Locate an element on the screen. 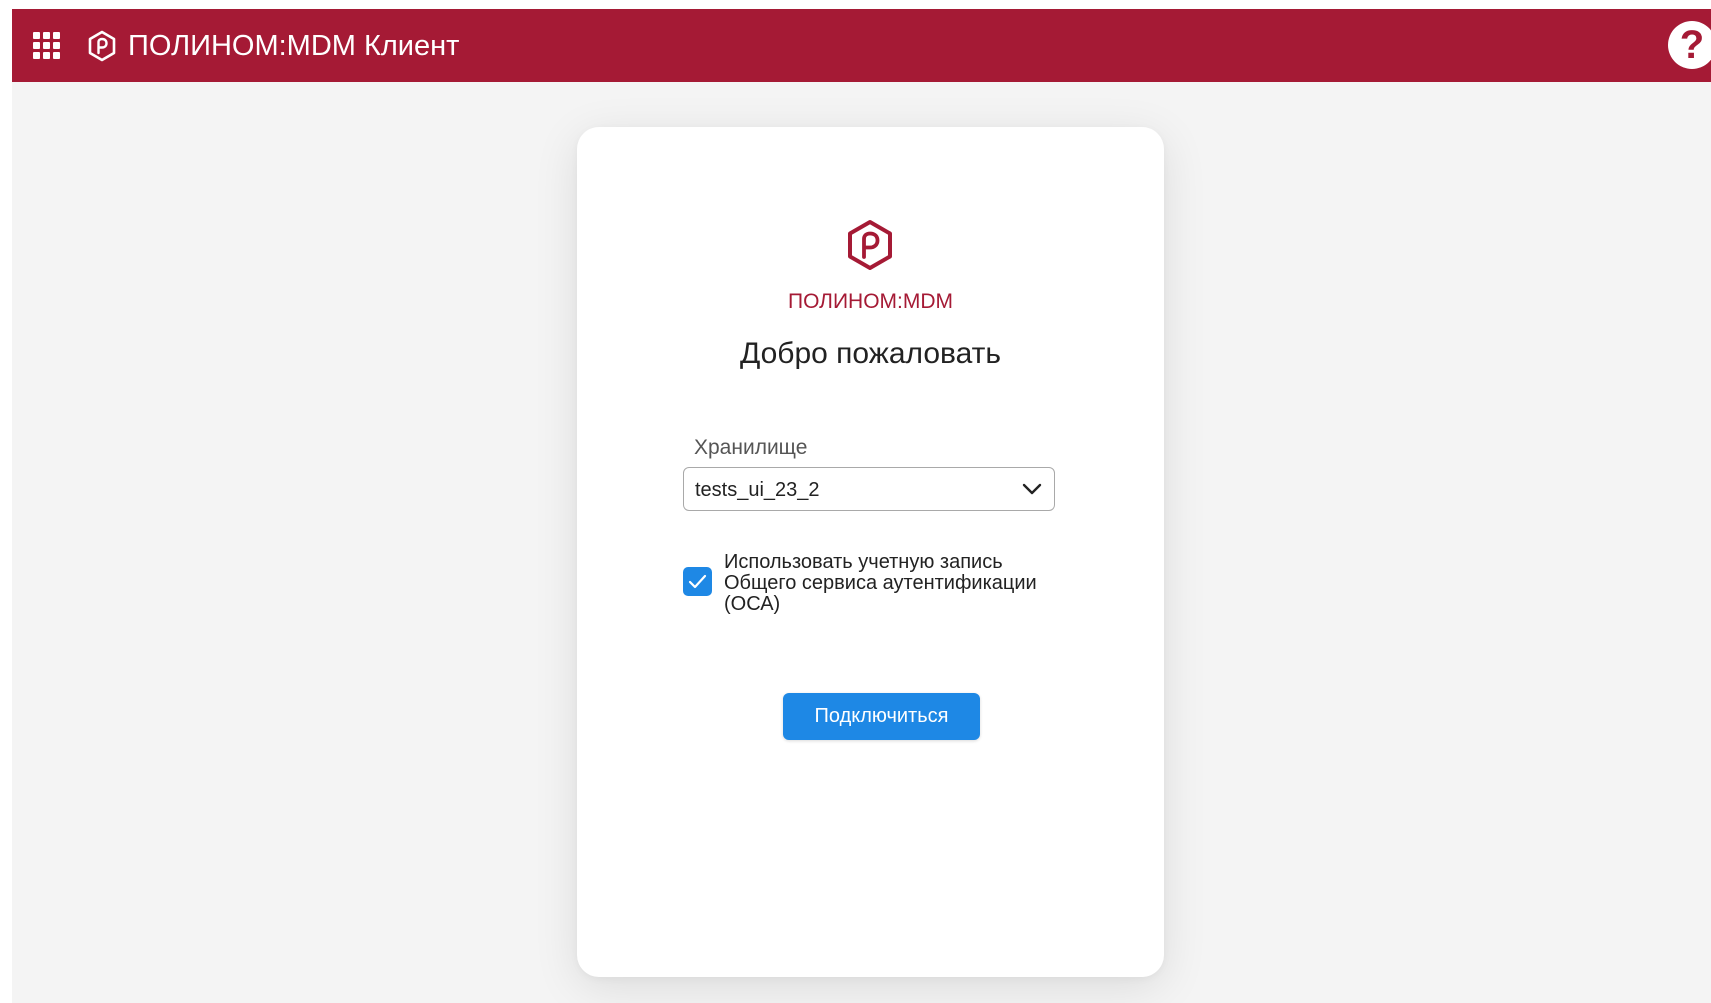  checkmark-icon is located at coordinates (697, 581).